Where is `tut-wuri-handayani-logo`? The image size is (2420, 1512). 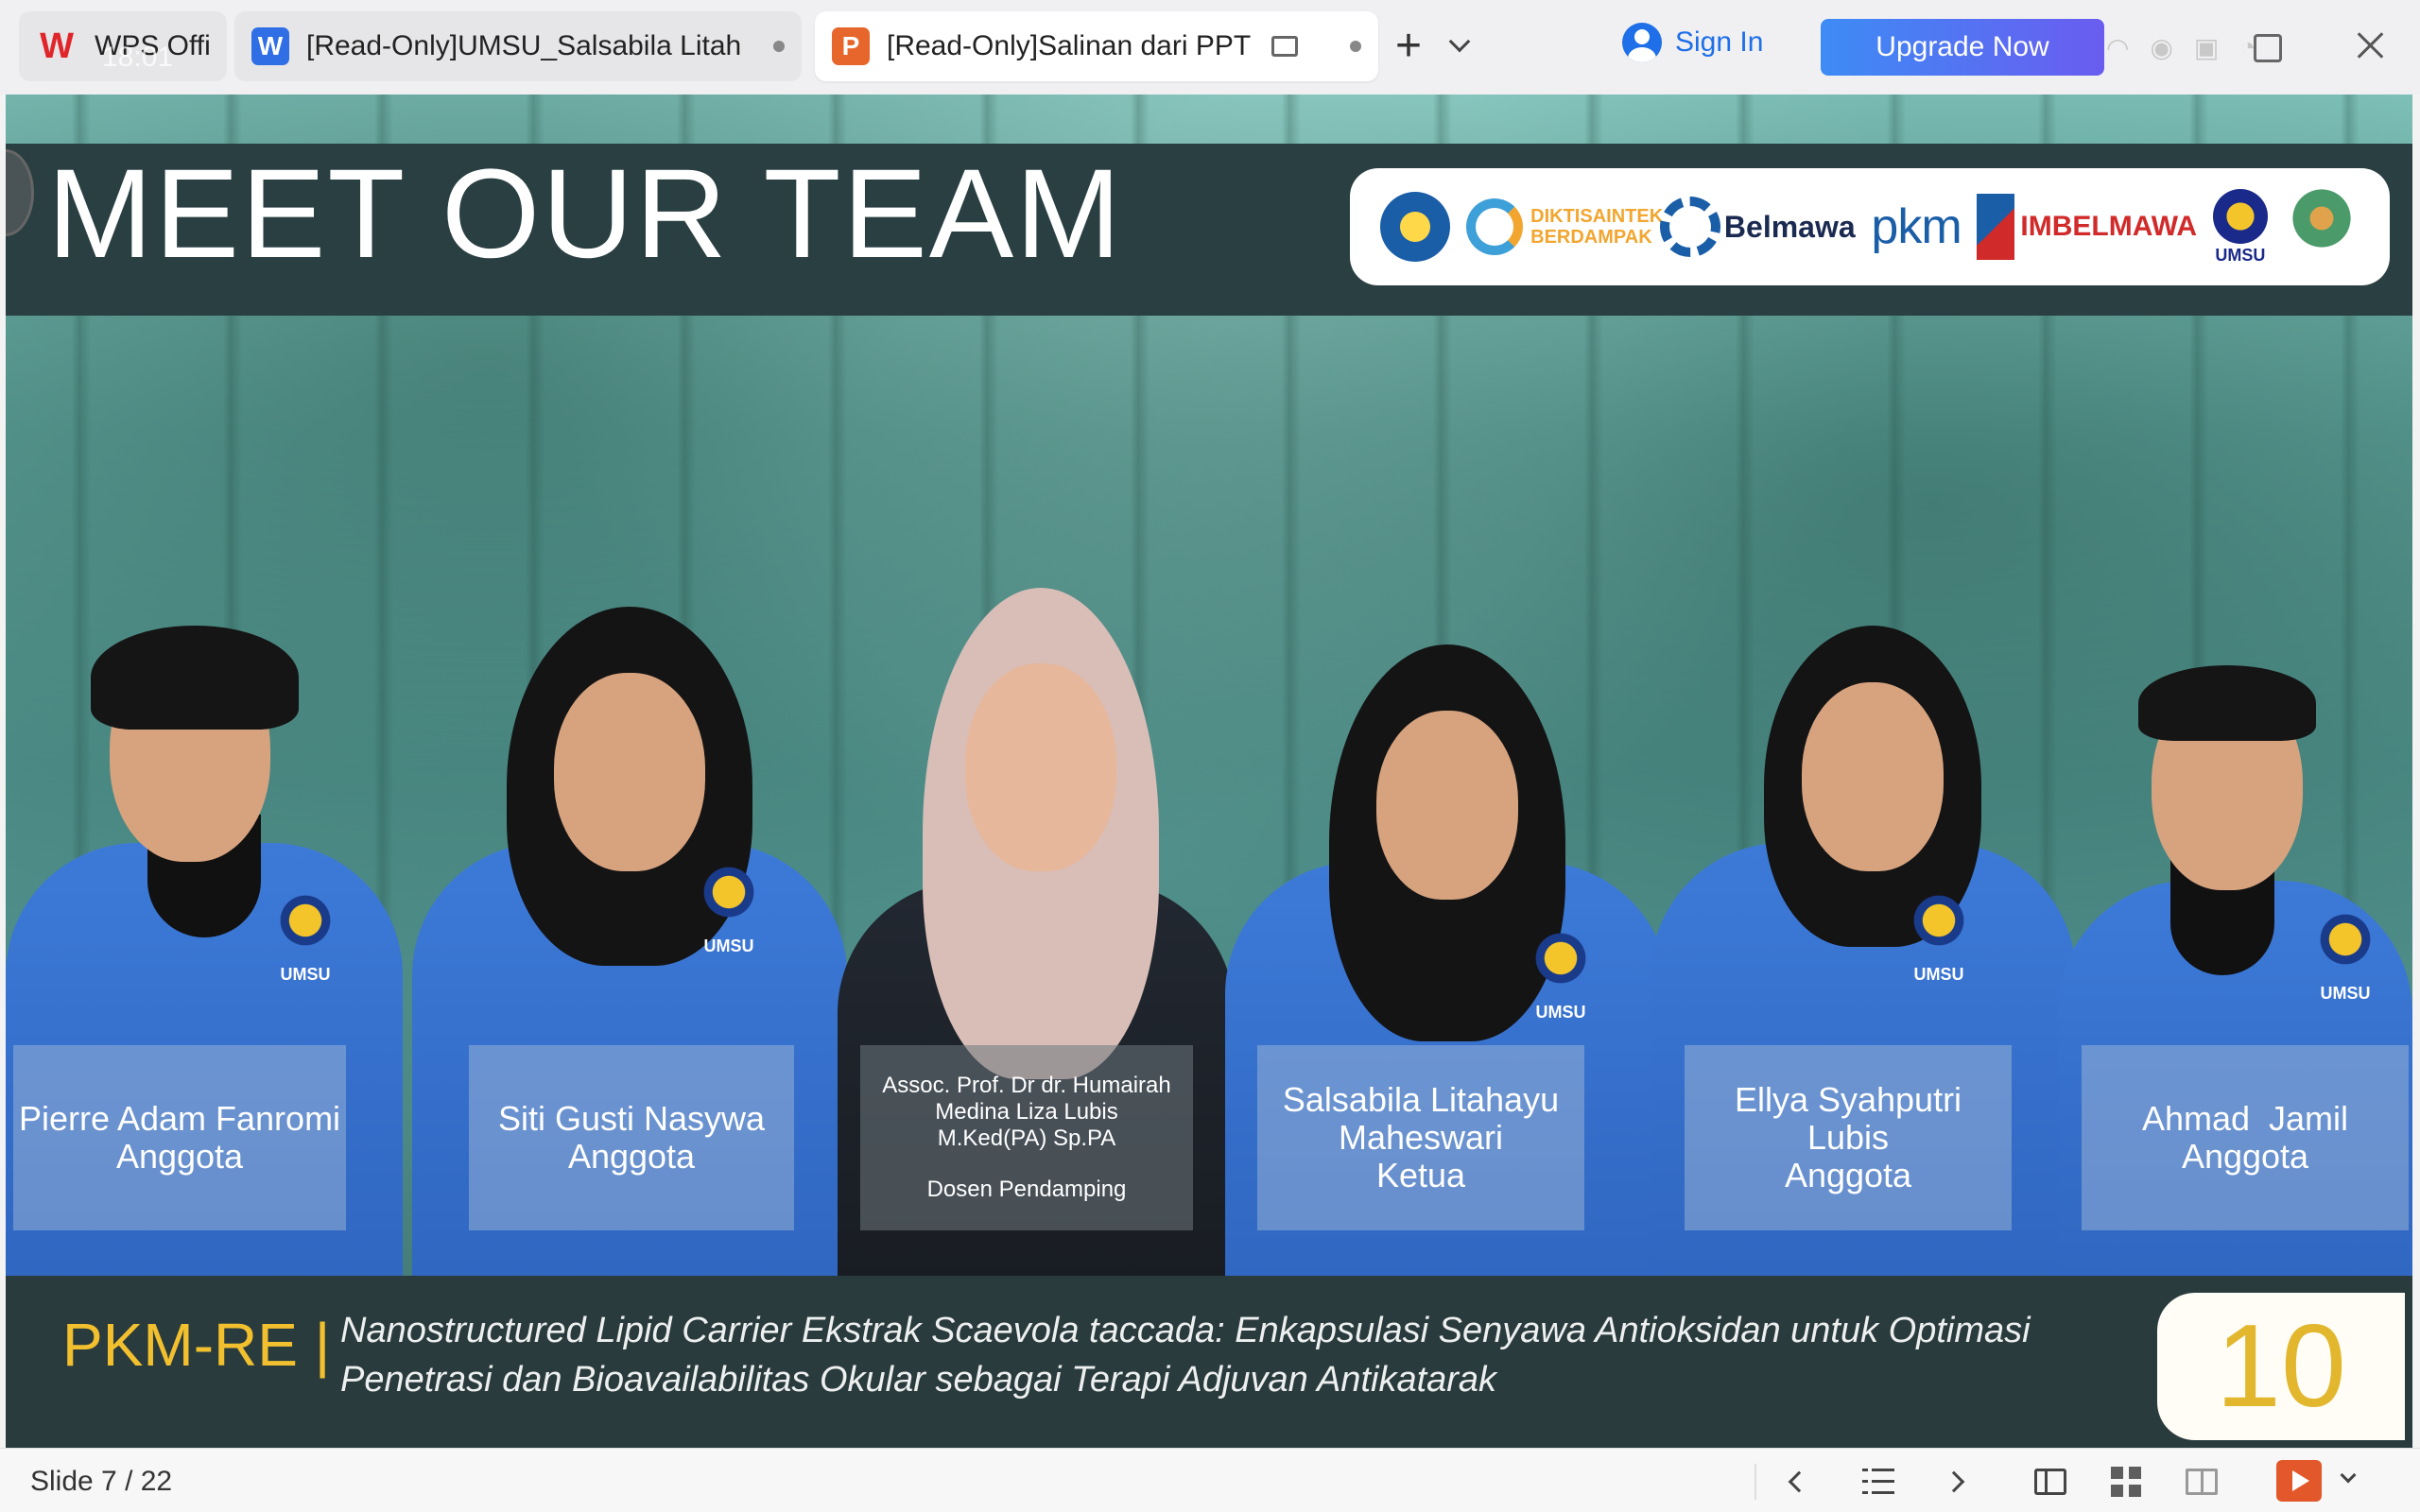
tut-wuri-handayani-logo is located at coordinates (1416, 227).